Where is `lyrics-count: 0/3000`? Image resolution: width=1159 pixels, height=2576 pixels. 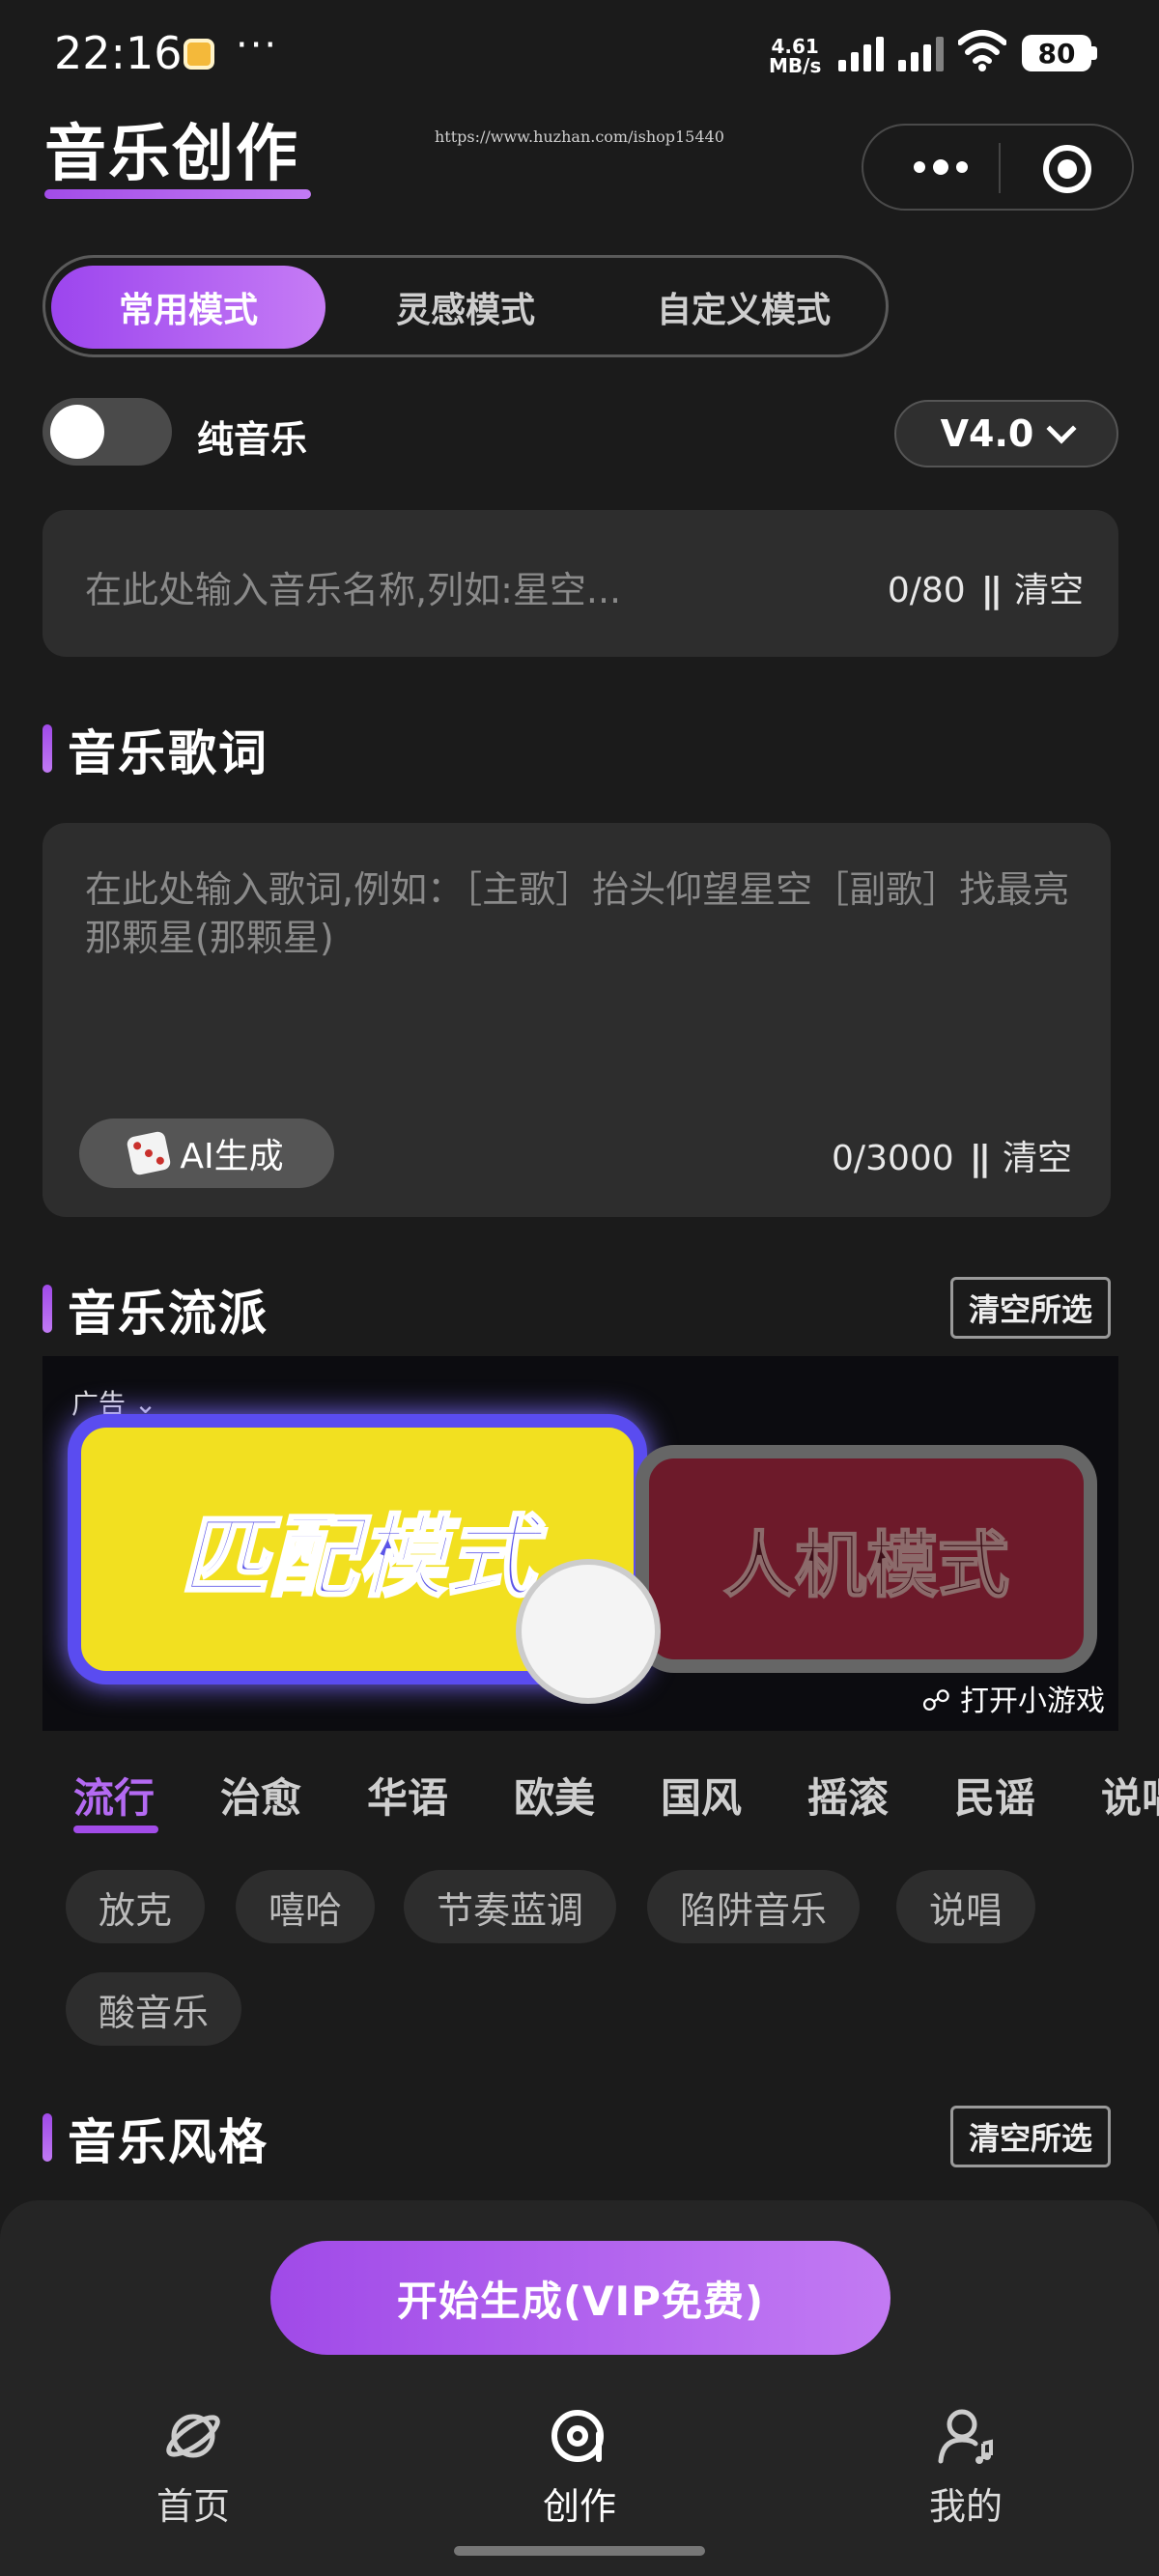 lyrics-count: 0/3000 is located at coordinates (893, 1158).